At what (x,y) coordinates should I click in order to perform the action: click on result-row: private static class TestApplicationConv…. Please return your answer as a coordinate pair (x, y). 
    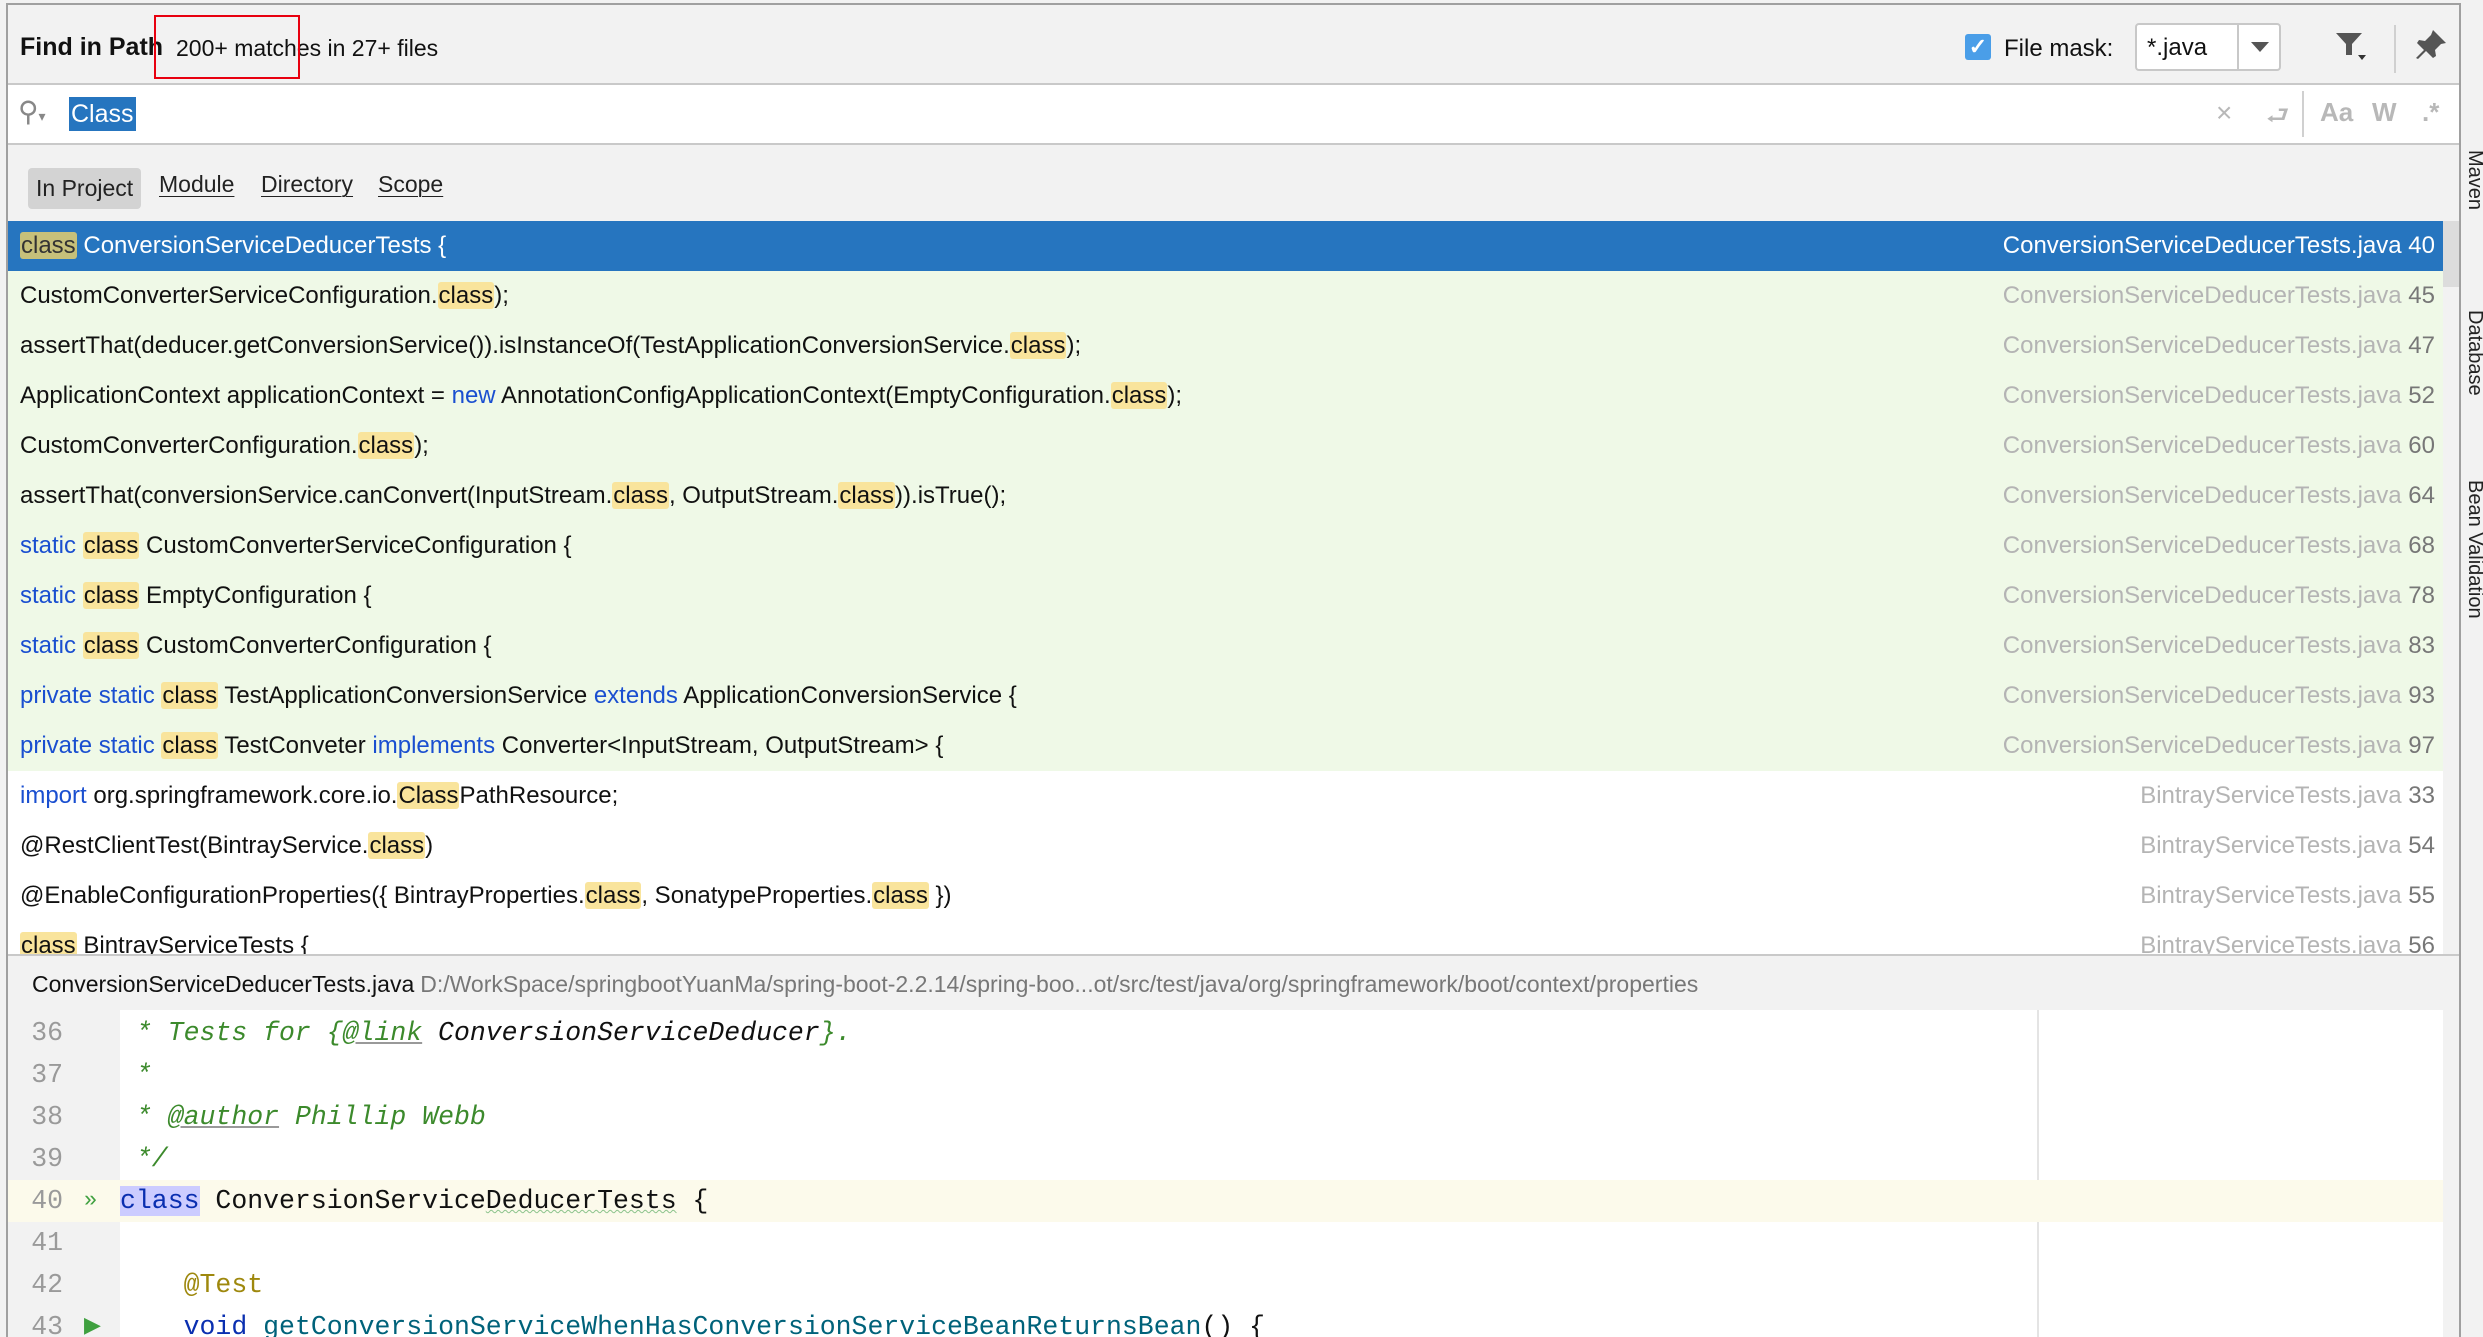
    Looking at the image, I should click on (1225, 696).